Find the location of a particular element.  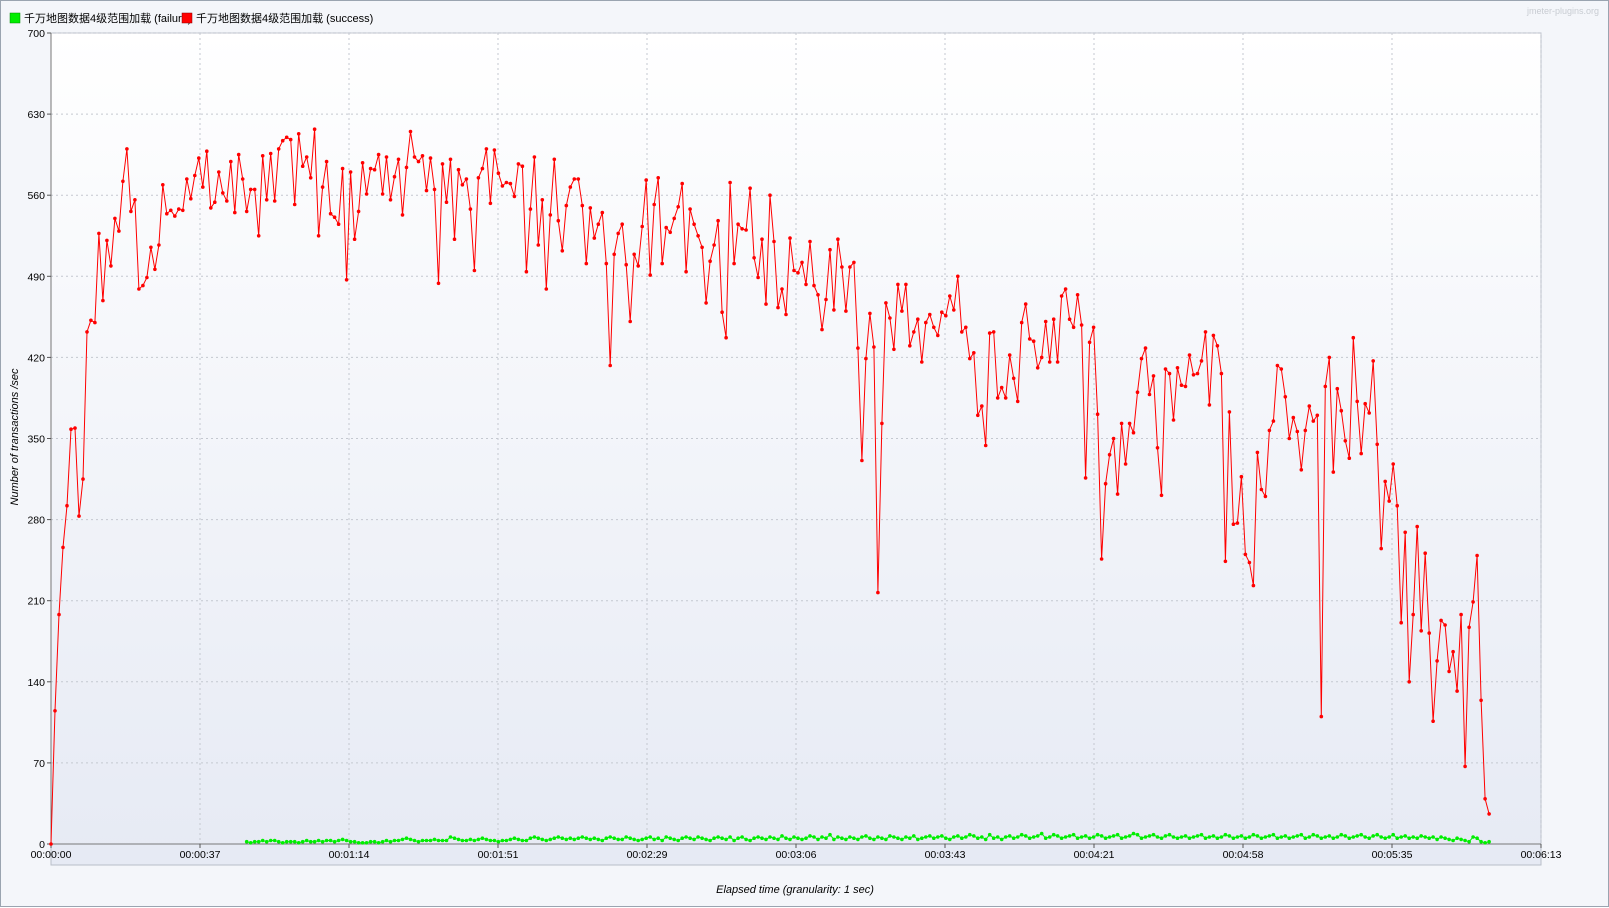

x-tick-label: 00:00:37 is located at coordinates (200, 855).